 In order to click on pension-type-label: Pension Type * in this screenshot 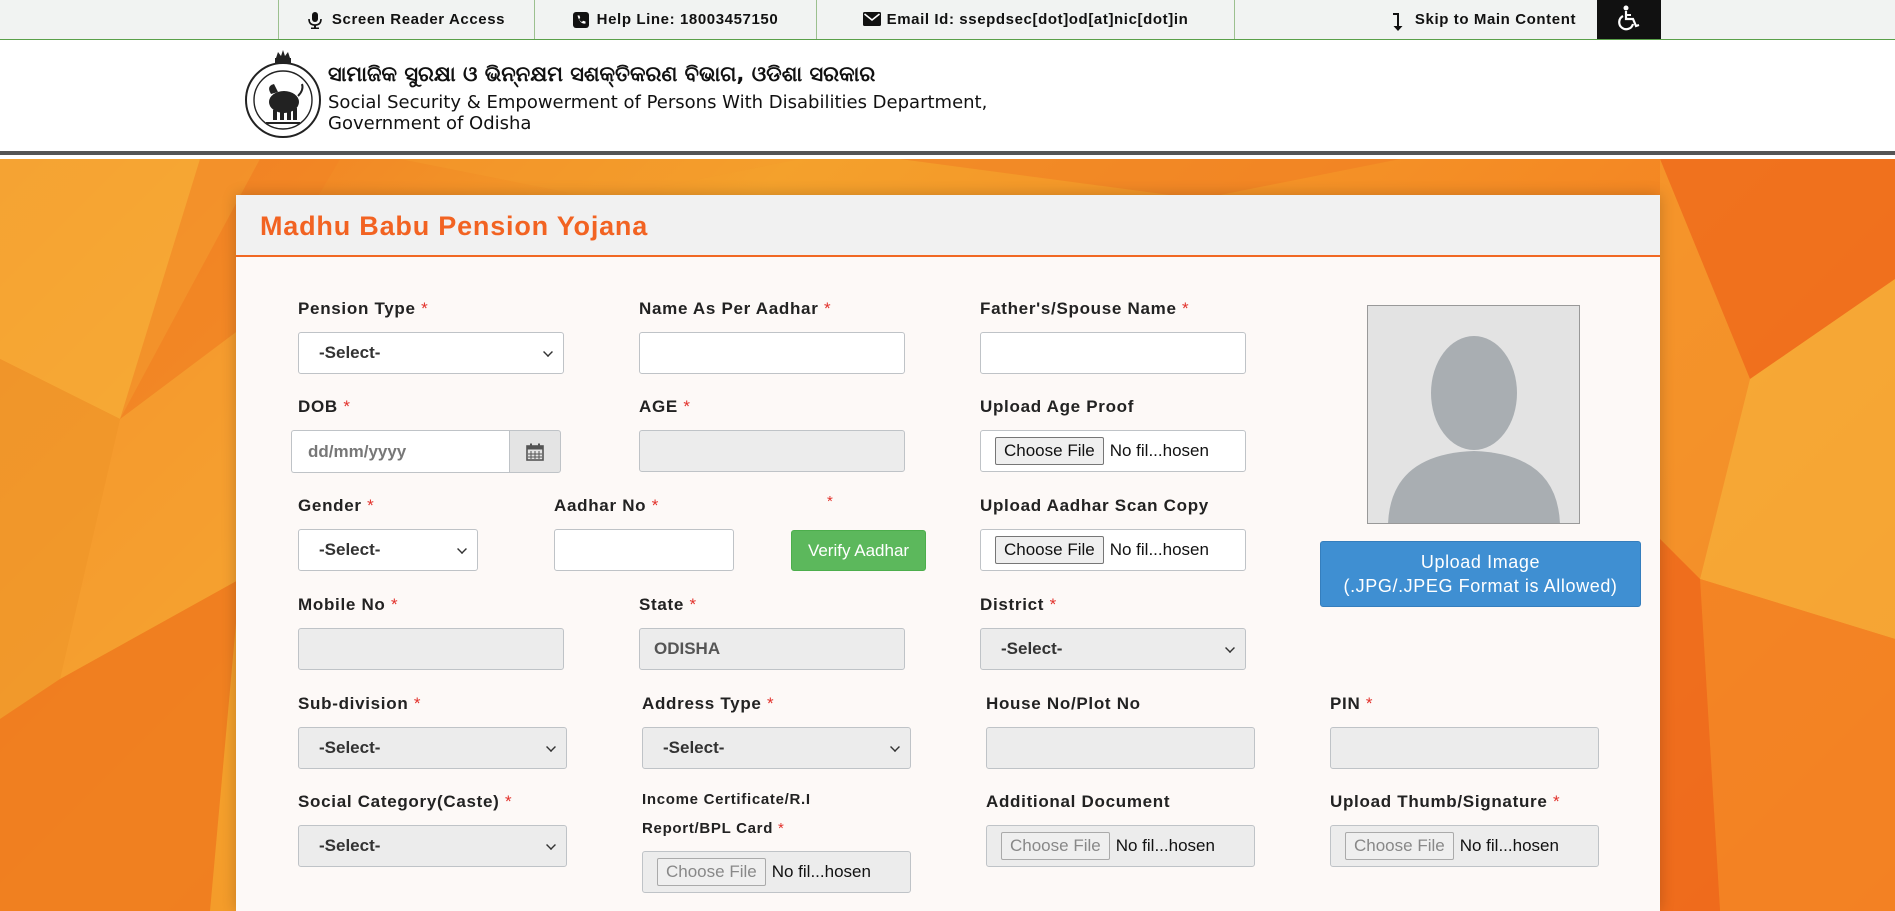, I will do `click(363, 308)`.